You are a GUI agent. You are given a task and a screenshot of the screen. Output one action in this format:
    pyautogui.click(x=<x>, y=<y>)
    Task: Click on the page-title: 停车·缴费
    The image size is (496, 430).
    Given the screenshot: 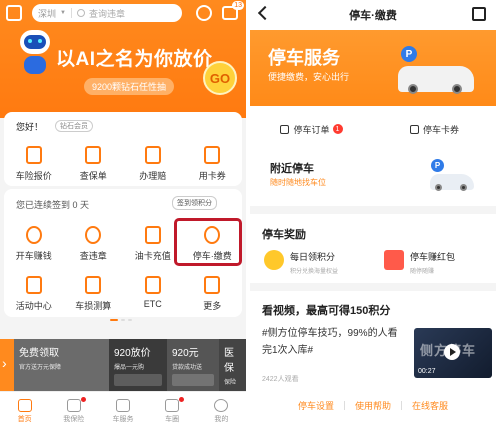 What is the action you would take?
    pyautogui.click(x=373, y=16)
    